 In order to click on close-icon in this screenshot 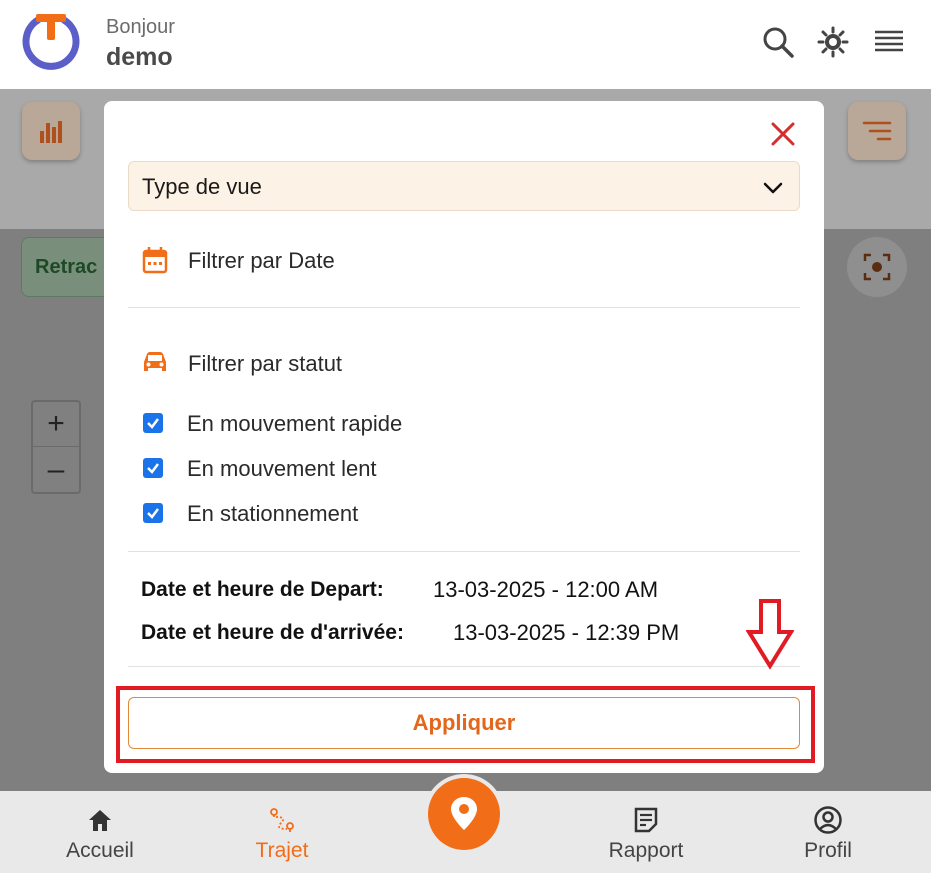, I will do `click(783, 134)`.